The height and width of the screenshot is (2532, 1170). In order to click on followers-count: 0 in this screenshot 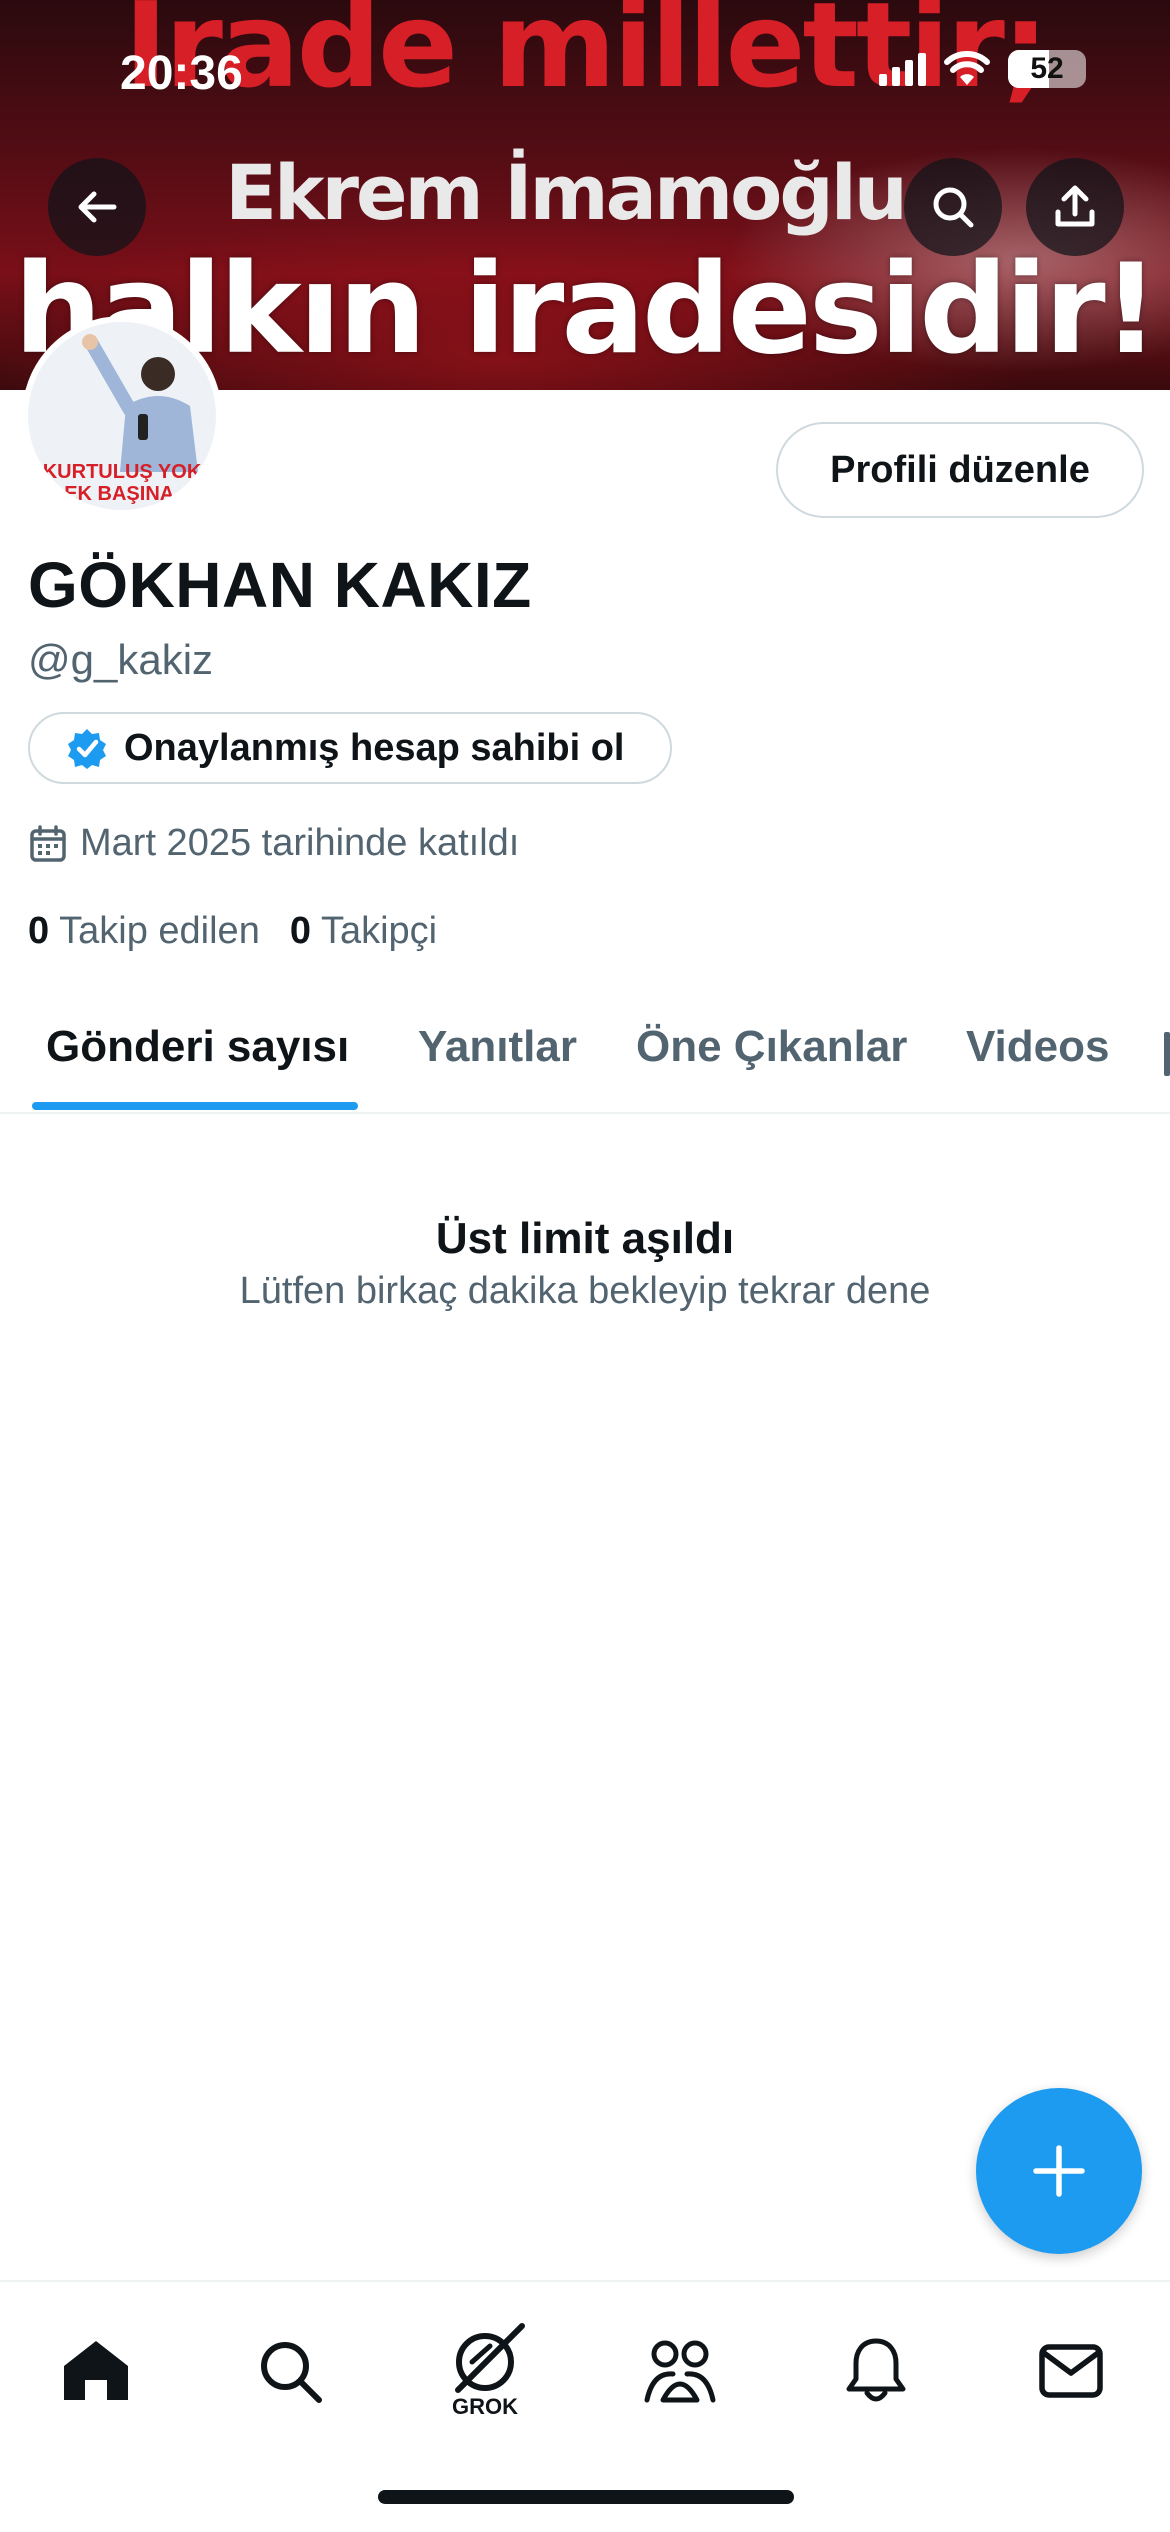, I will do `click(300, 931)`.